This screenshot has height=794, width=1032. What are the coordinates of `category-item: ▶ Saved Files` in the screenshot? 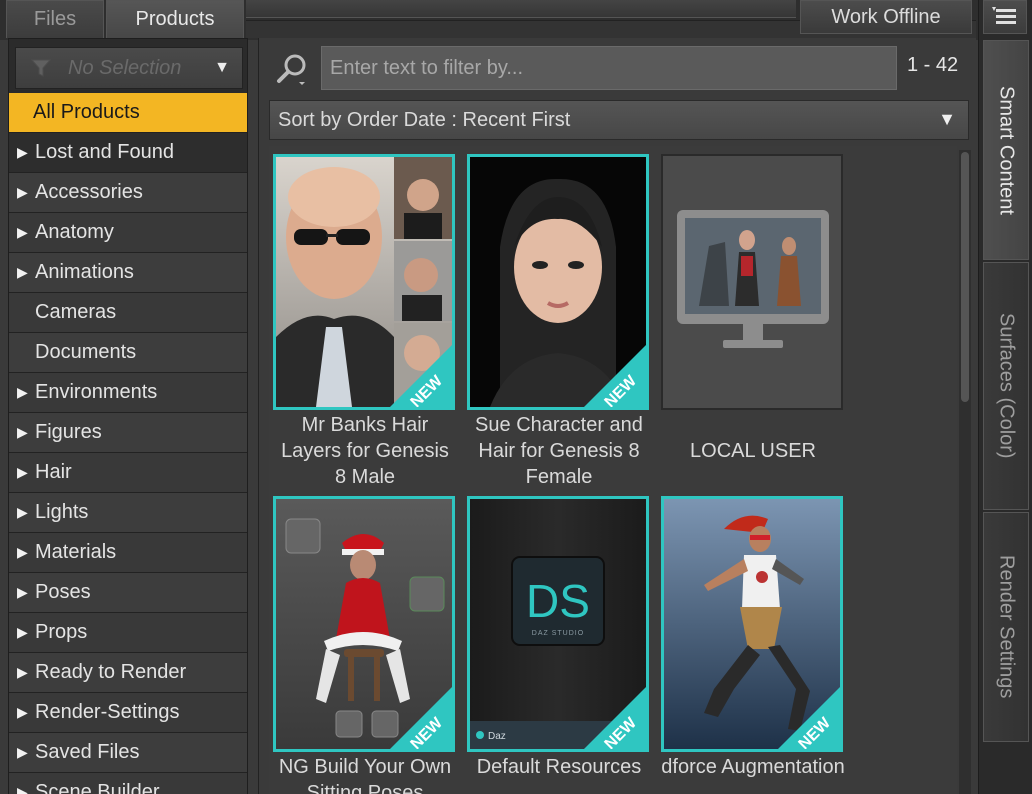 It's located at (128, 753).